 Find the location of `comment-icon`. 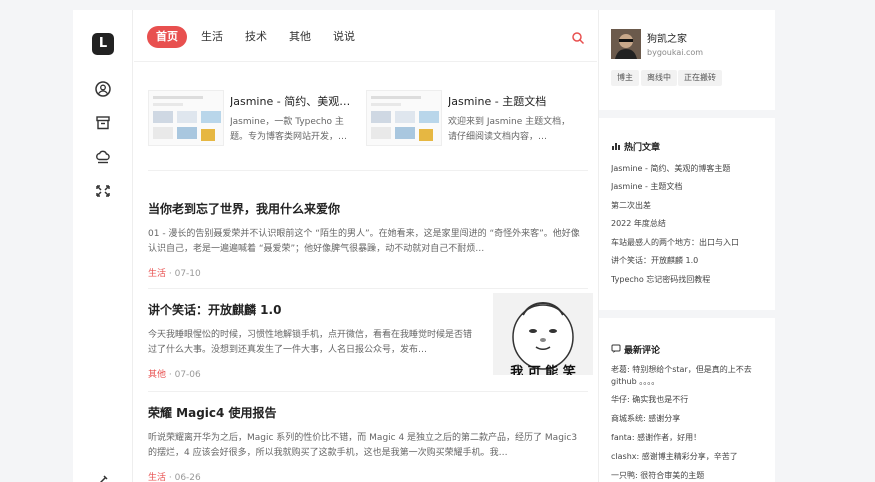

comment-icon is located at coordinates (616, 348).